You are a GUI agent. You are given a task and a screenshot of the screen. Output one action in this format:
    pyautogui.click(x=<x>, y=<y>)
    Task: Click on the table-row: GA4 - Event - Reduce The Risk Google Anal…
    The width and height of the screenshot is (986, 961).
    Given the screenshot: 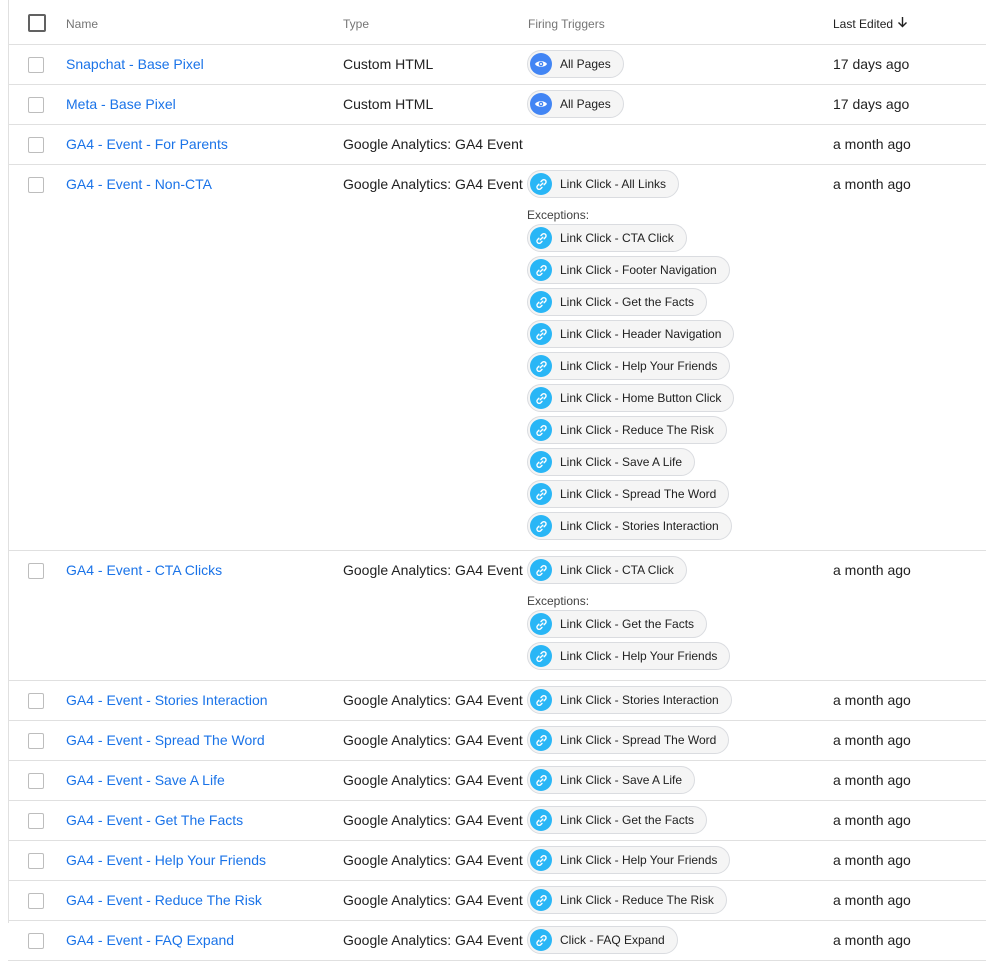 What is the action you would take?
    pyautogui.click(x=497, y=901)
    